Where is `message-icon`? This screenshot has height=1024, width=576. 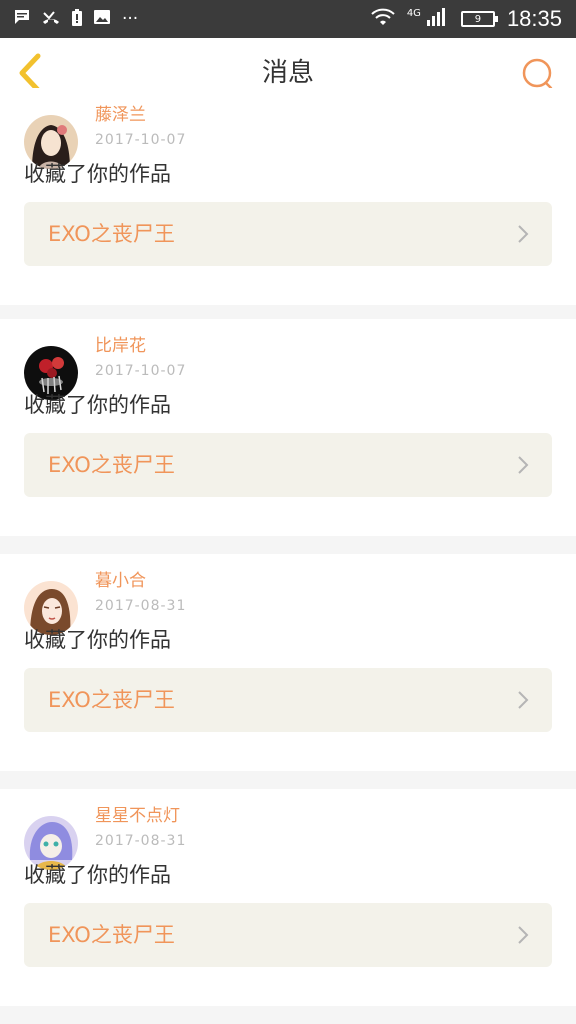 message-icon is located at coordinates (22, 19).